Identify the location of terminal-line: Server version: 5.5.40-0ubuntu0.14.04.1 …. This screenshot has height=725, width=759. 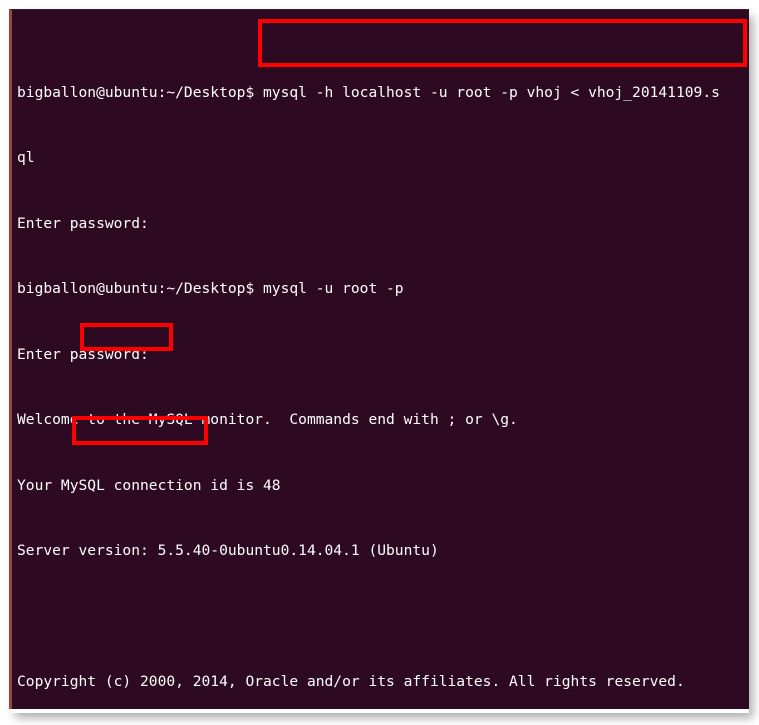
(228, 551).